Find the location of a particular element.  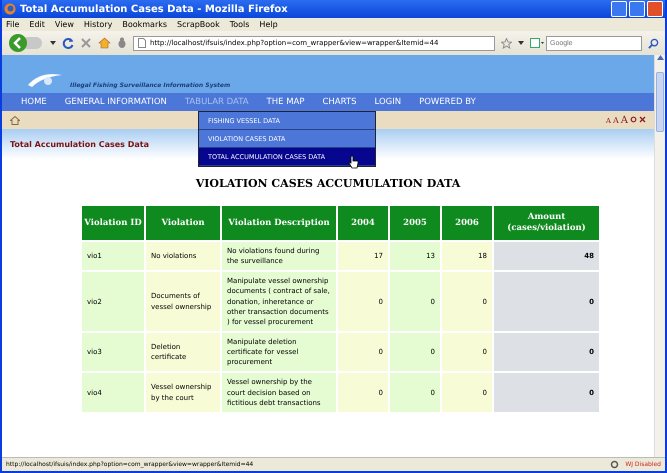

star-icon is located at coordinates (506, 43).